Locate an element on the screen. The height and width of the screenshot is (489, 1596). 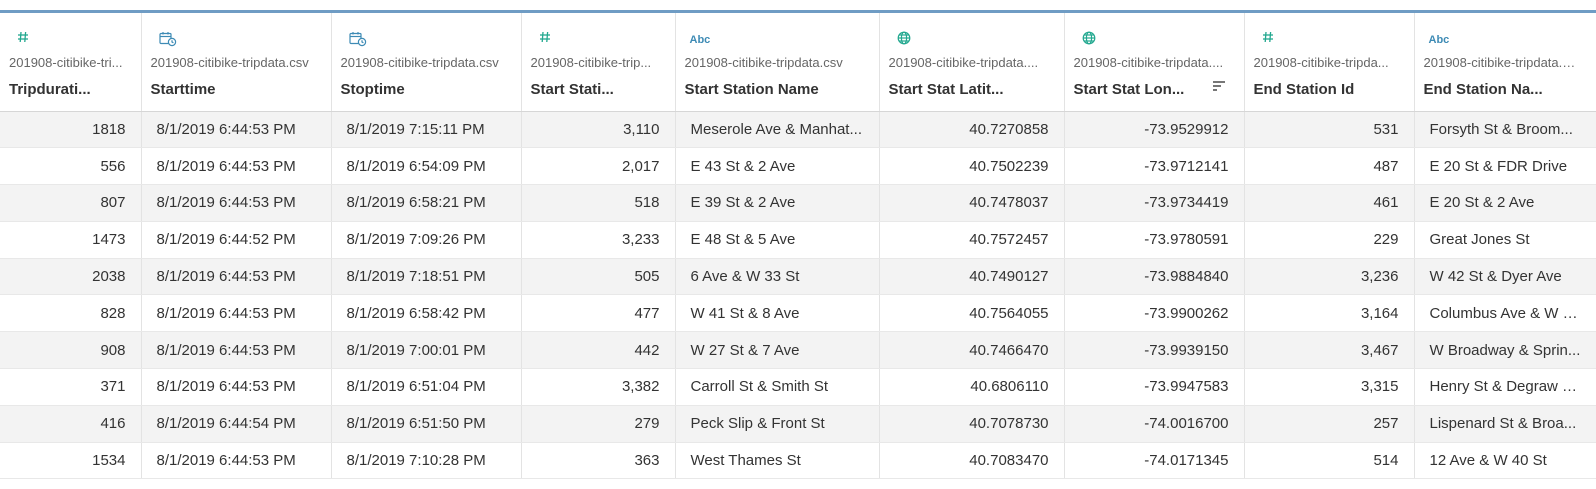
table-cell: 556 is located at coordinates (71, 166).